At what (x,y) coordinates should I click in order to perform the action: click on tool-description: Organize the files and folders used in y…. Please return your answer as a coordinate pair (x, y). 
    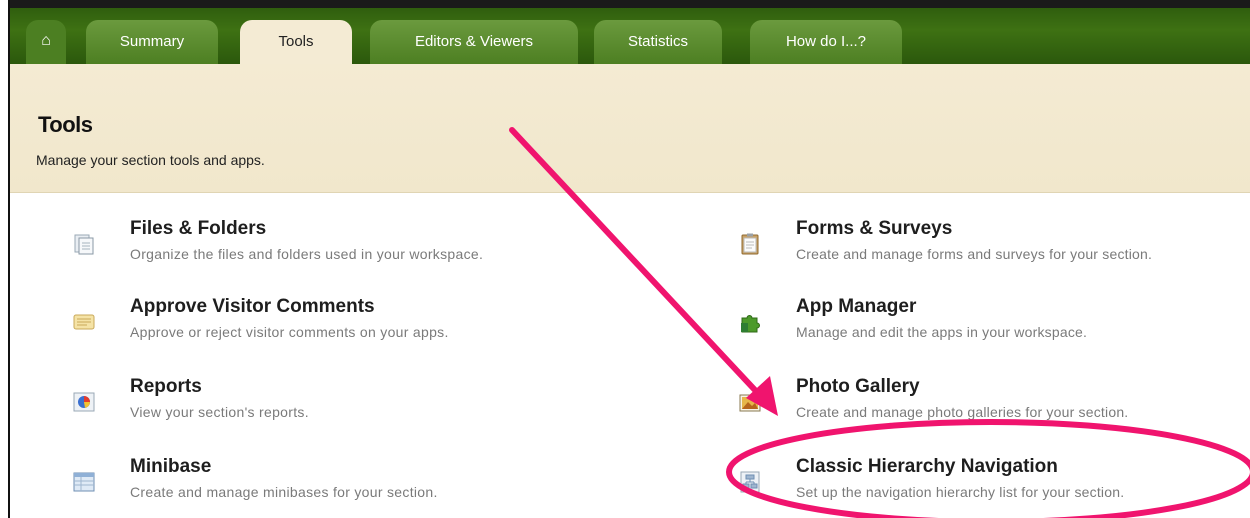
    Looking at the image, I should click on (307, 254).